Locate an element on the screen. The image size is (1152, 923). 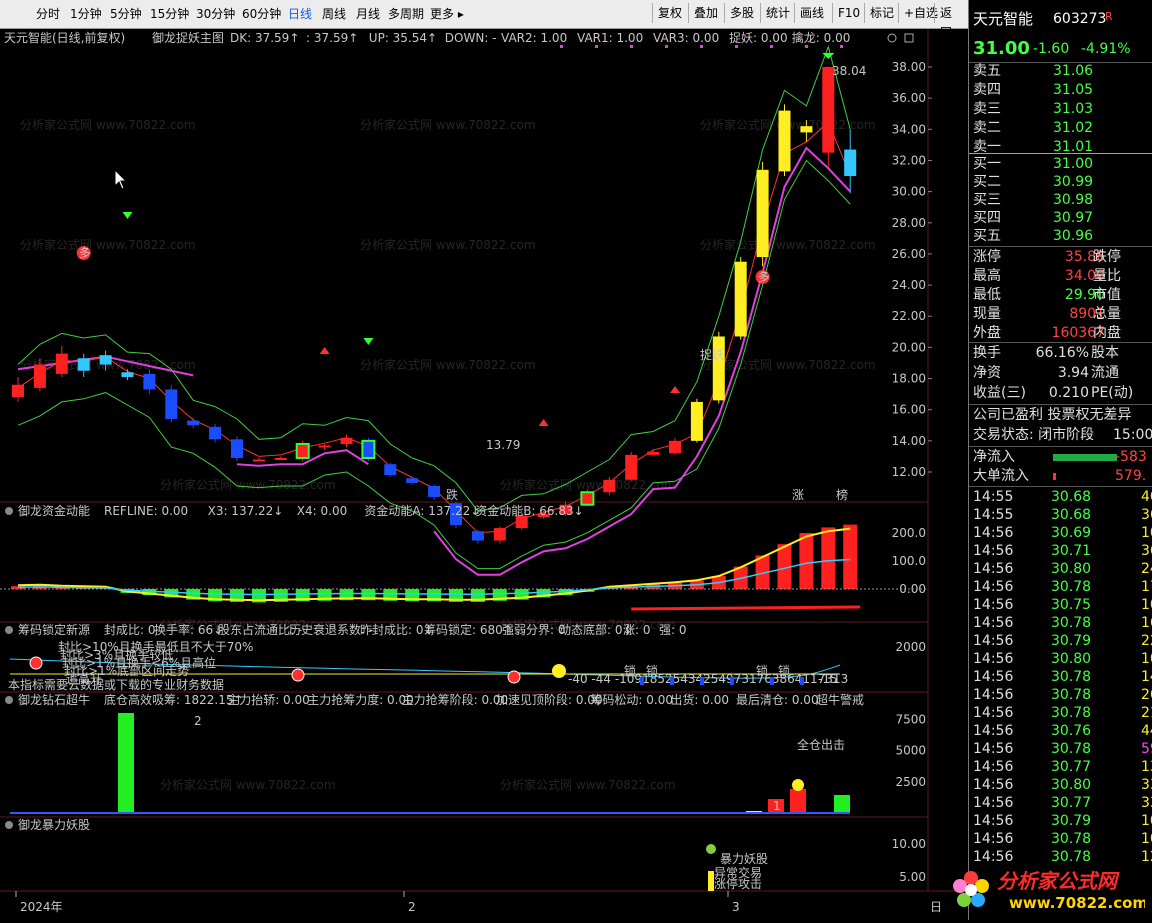
stock-title: 天元智能(日线,前复权) is located at coordinates (64, 37).